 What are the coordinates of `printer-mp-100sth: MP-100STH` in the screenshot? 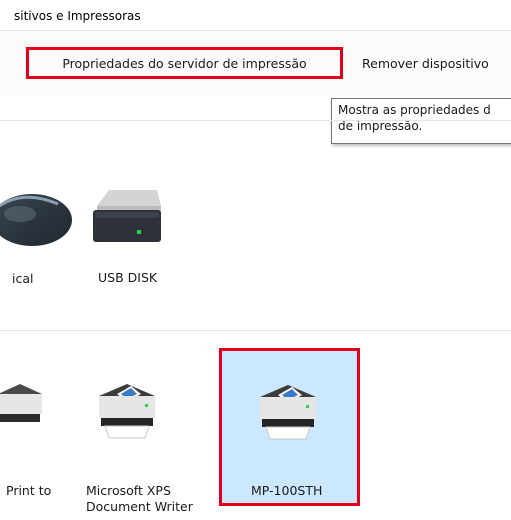 It's located at (289, 427).